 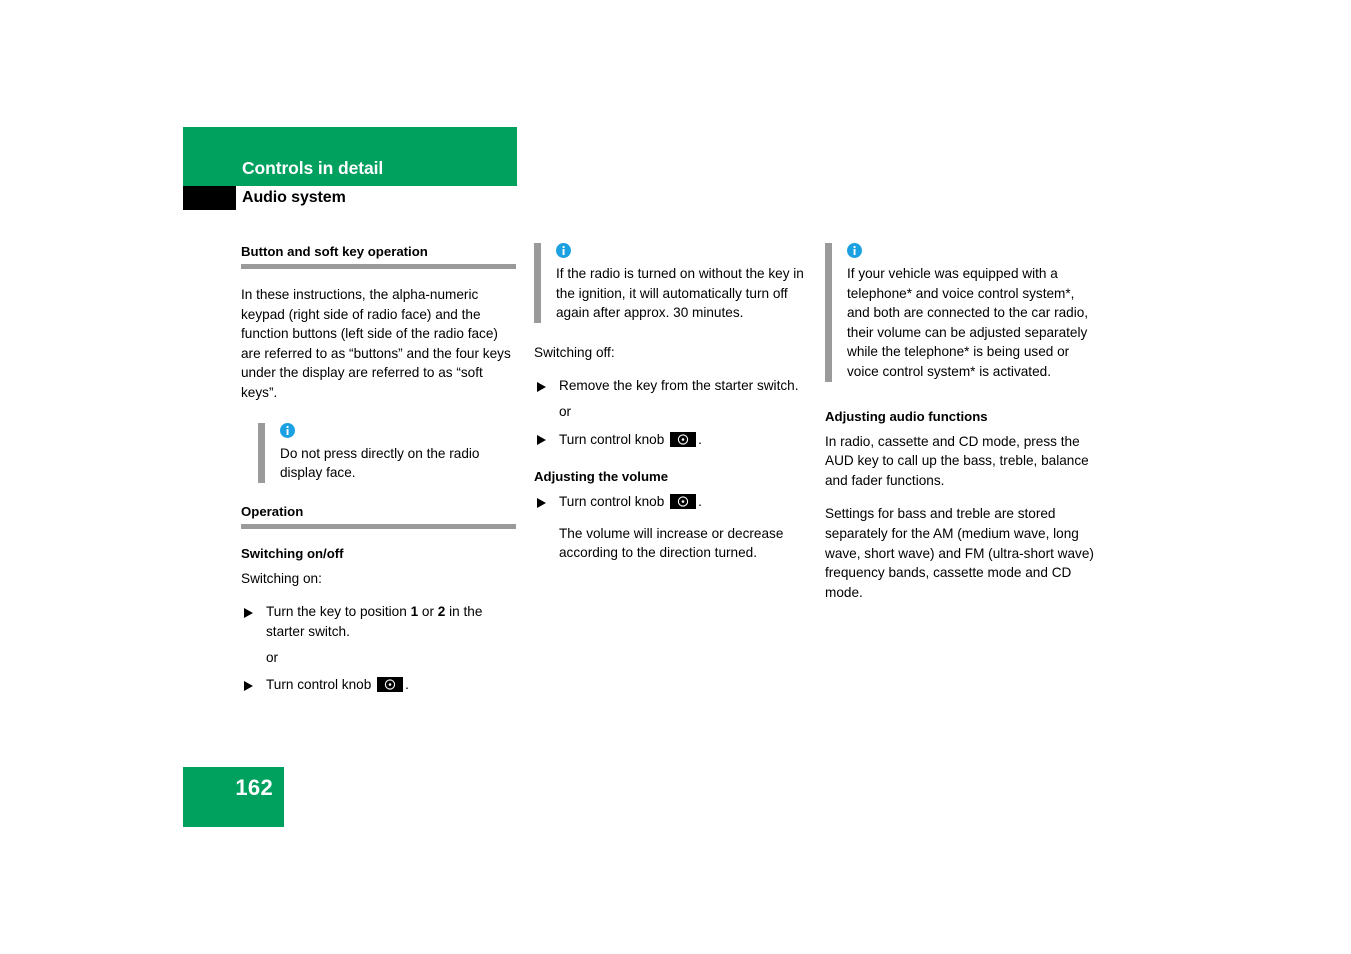 I want to click on step-turn-control-knob-volume: Turn control knob ., so click(x=671, y=502).